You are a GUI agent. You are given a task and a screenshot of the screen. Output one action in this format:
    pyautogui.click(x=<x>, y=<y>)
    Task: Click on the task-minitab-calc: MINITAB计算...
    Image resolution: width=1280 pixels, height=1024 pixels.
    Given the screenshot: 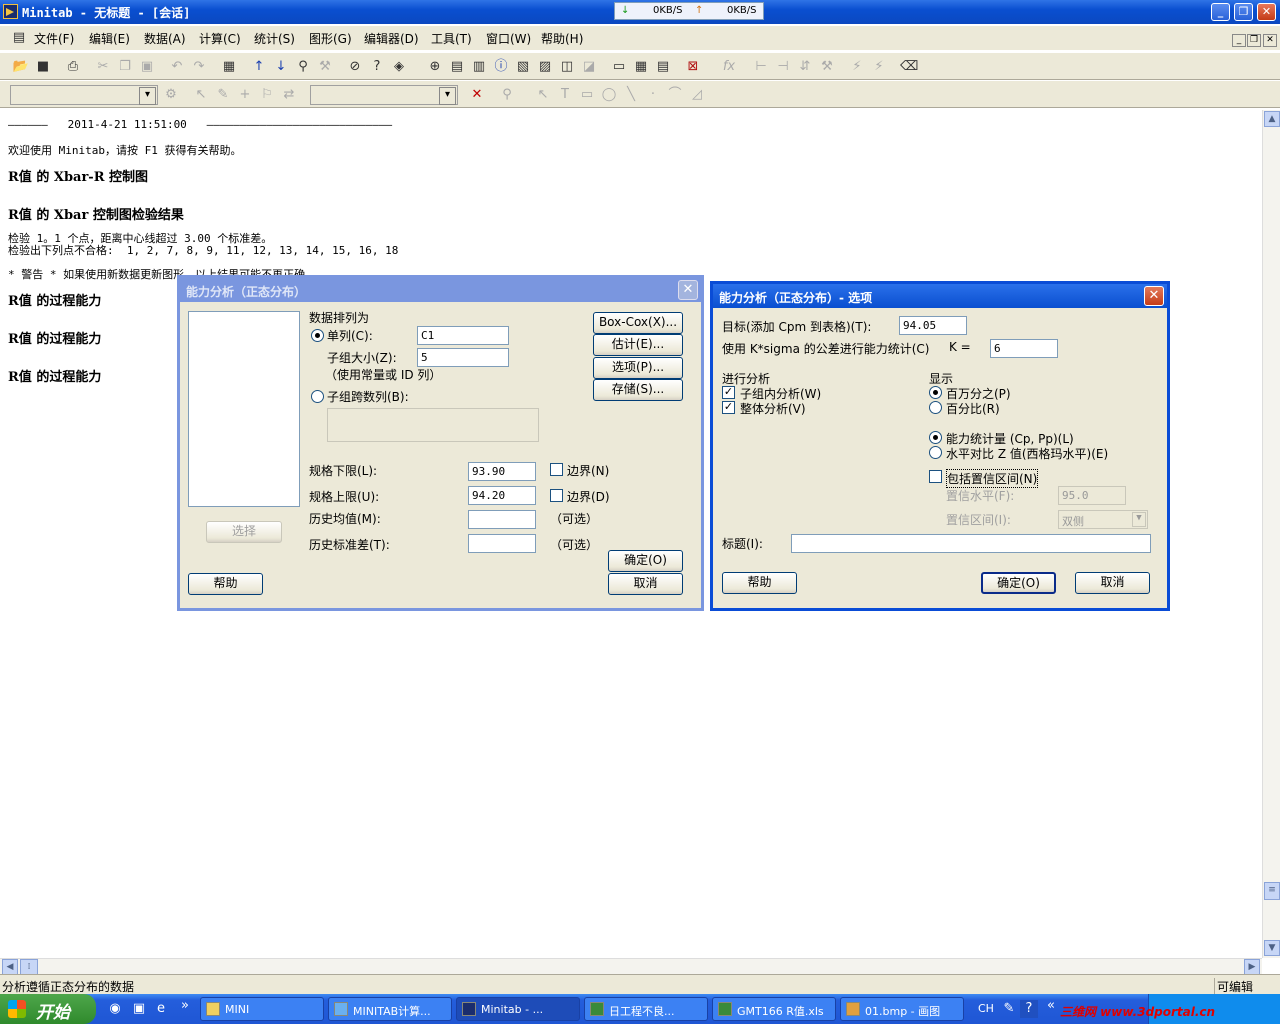 What is the action you would take?
    pyautogui.click(x=390, y=1009)
    